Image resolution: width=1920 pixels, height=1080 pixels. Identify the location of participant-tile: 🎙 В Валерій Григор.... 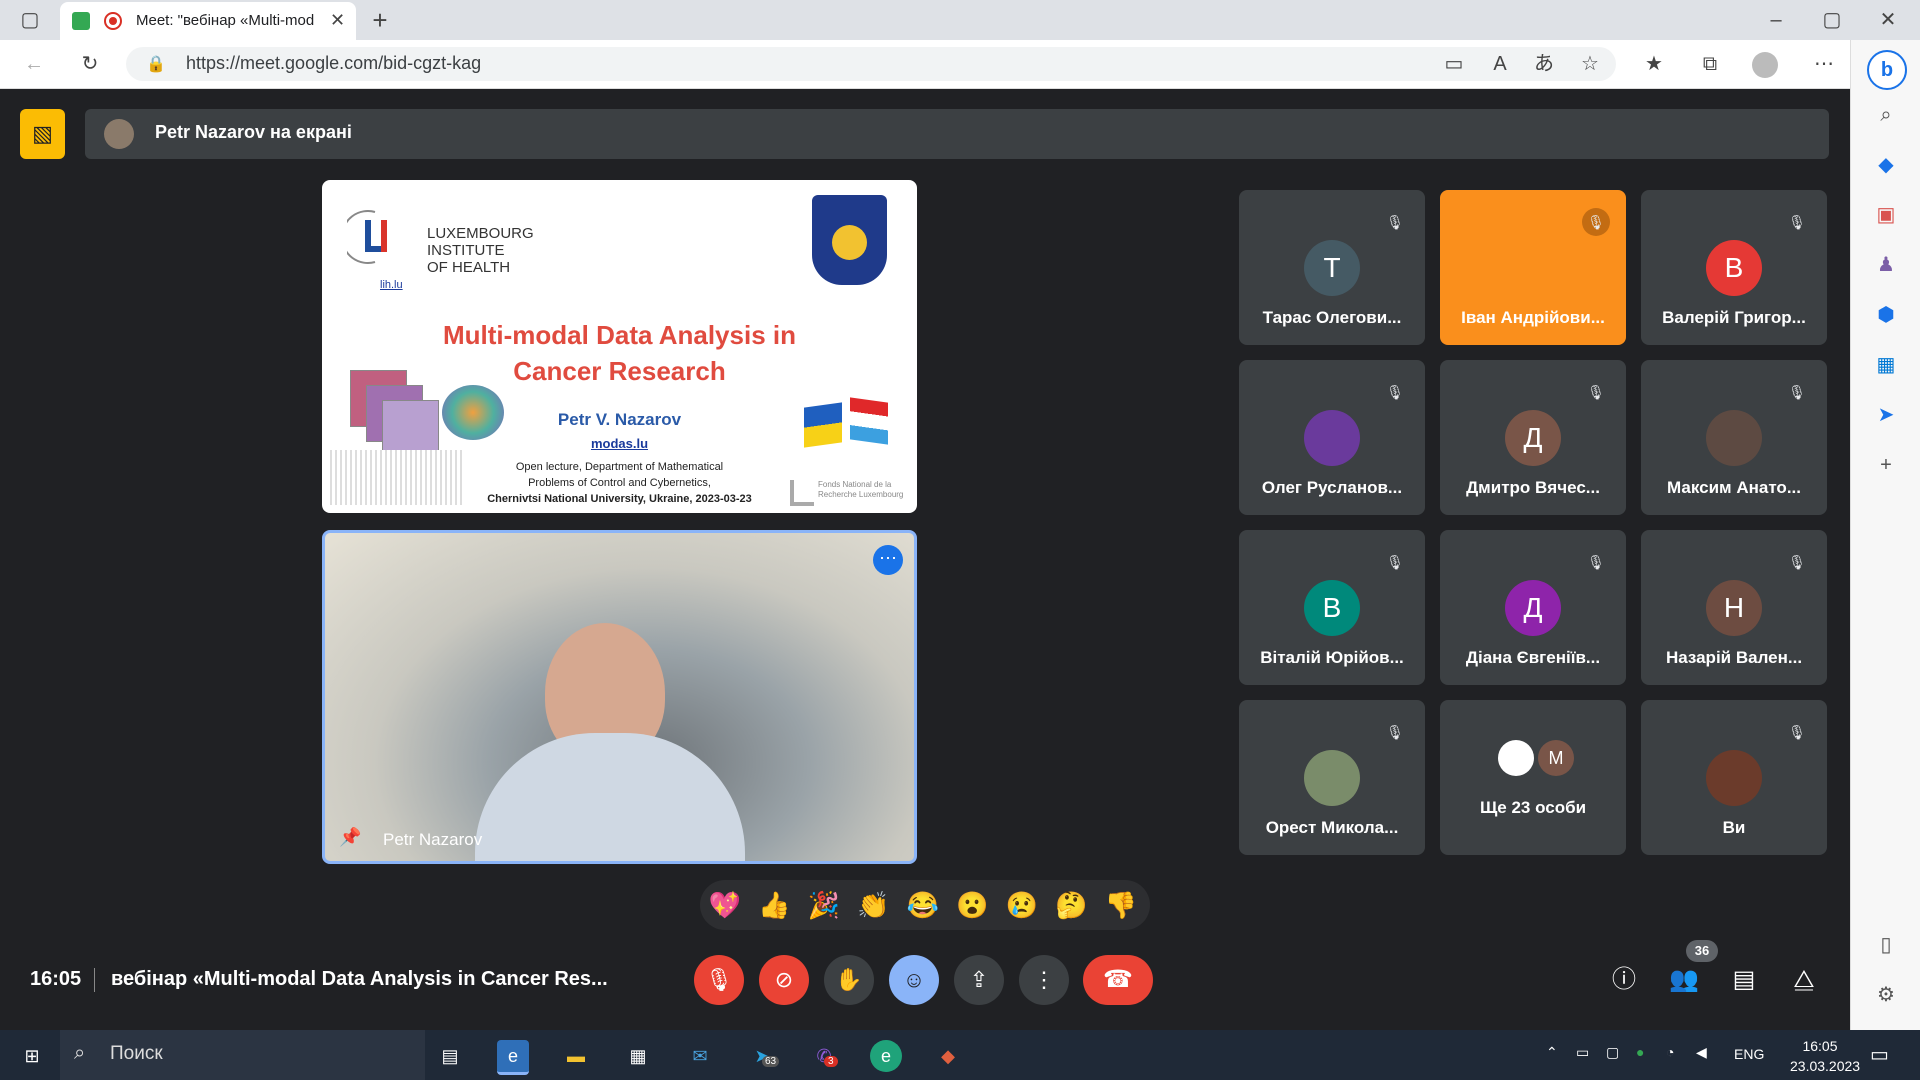
(1734, 267).